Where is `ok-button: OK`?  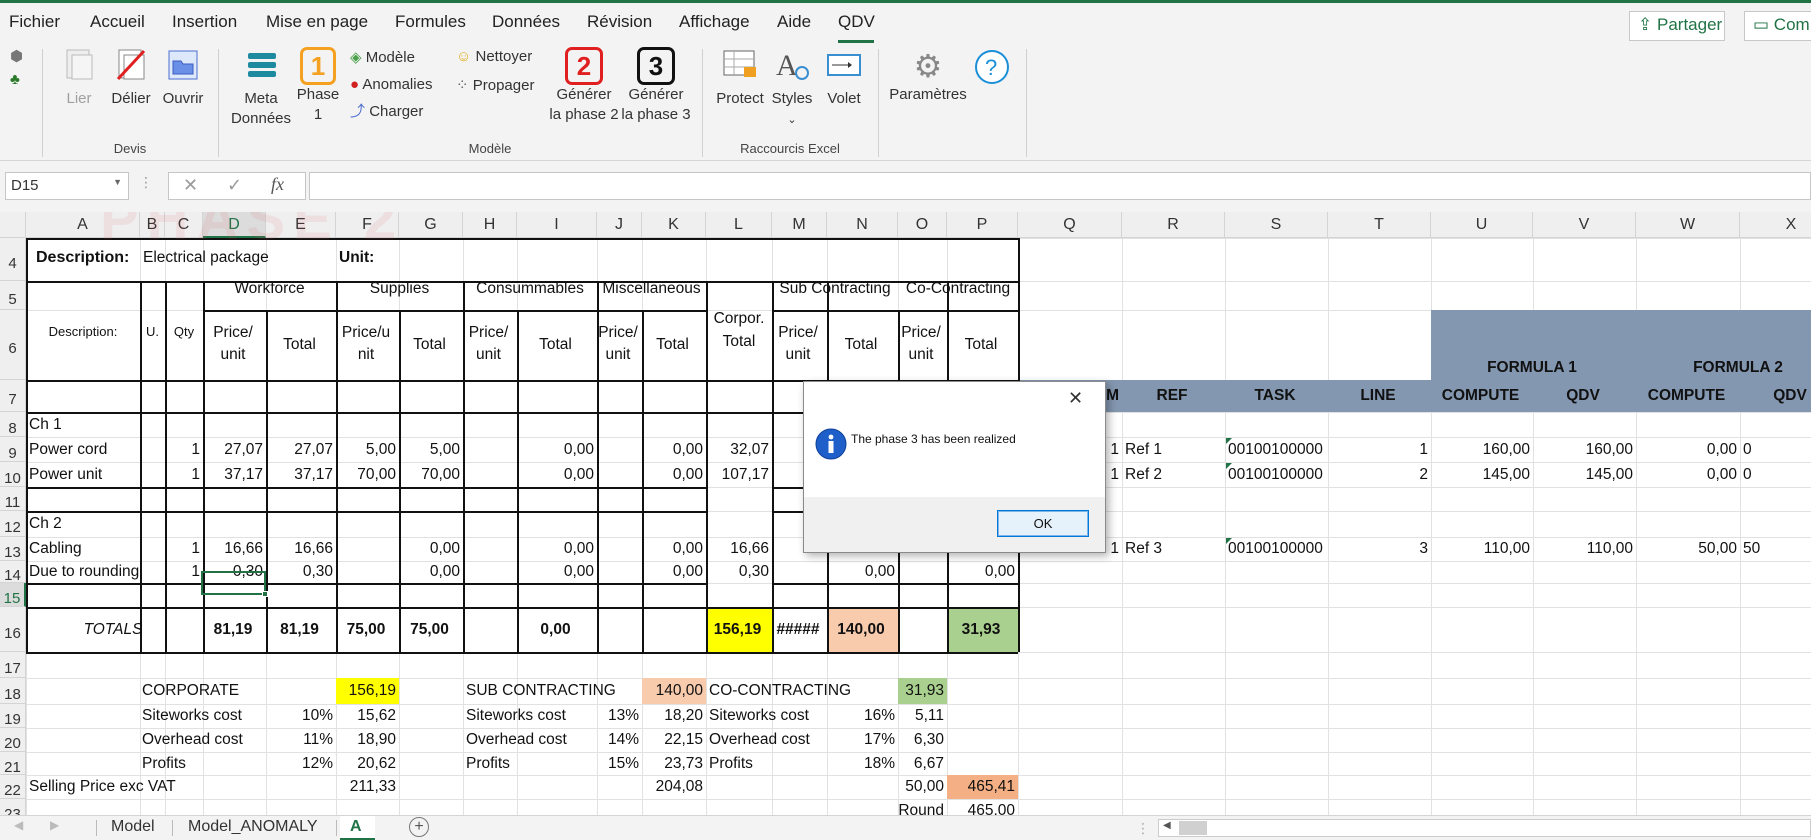
ok-button: OK is located at coordinates (1043, 523).